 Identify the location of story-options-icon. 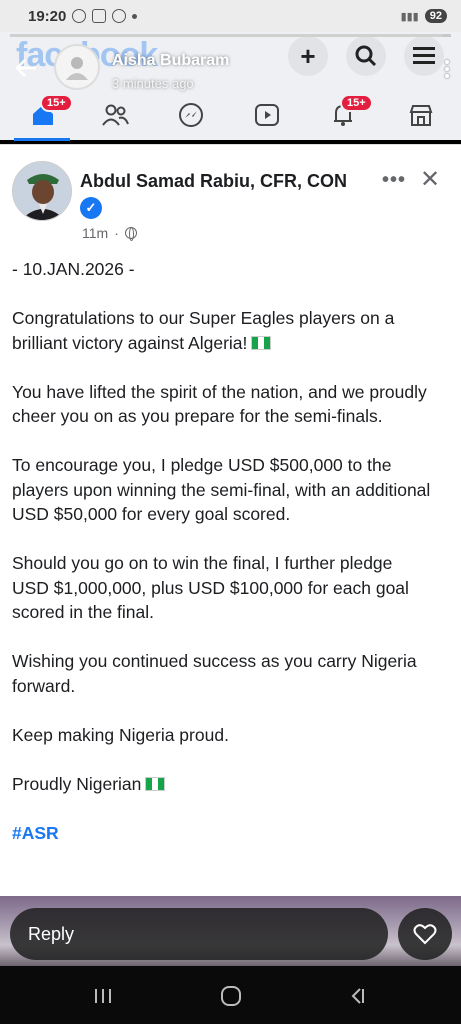
(447, 69).